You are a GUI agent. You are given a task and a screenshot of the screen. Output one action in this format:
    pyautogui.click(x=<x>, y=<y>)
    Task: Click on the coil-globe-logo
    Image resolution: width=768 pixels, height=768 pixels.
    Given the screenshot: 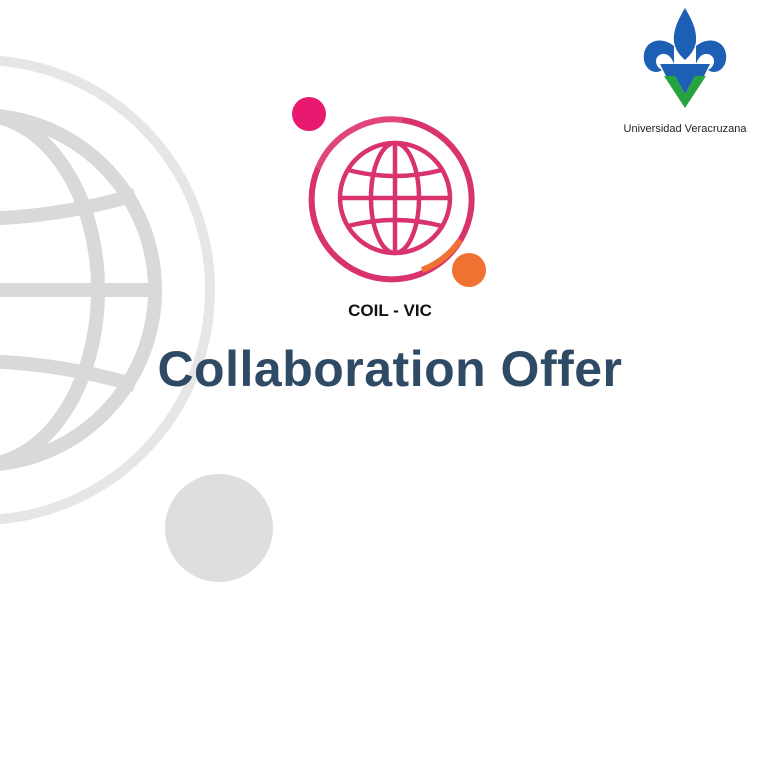 What is the action you would take?
    pyautogui.click(x=389, y=192)
    